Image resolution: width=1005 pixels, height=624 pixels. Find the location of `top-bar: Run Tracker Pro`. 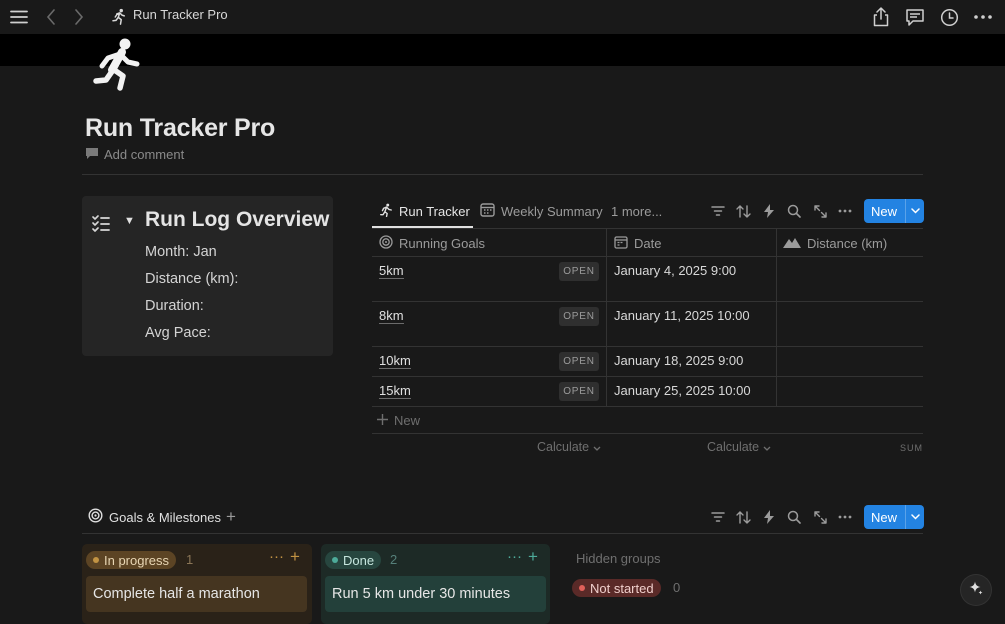

top-bar: Run Tracker Pro is located at coordinates (502, 17).